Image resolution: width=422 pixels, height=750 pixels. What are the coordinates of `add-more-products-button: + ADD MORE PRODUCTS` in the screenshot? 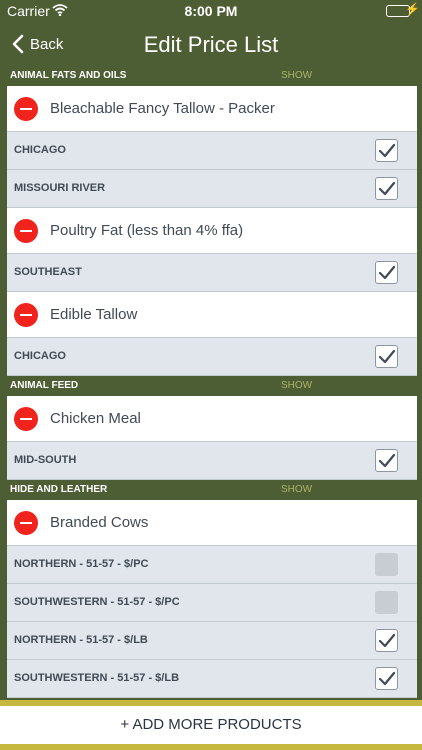 It's located at (211, 725).